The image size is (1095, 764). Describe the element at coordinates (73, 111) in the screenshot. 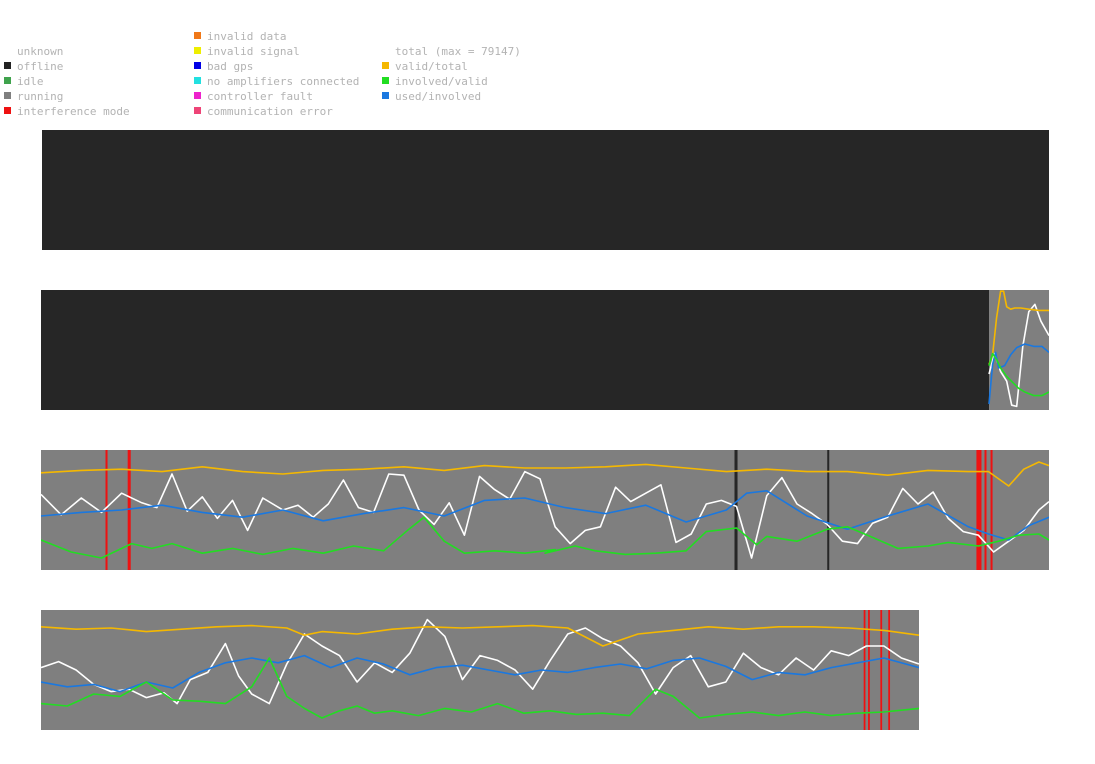

I see `legend-label: interference mode` at that location.